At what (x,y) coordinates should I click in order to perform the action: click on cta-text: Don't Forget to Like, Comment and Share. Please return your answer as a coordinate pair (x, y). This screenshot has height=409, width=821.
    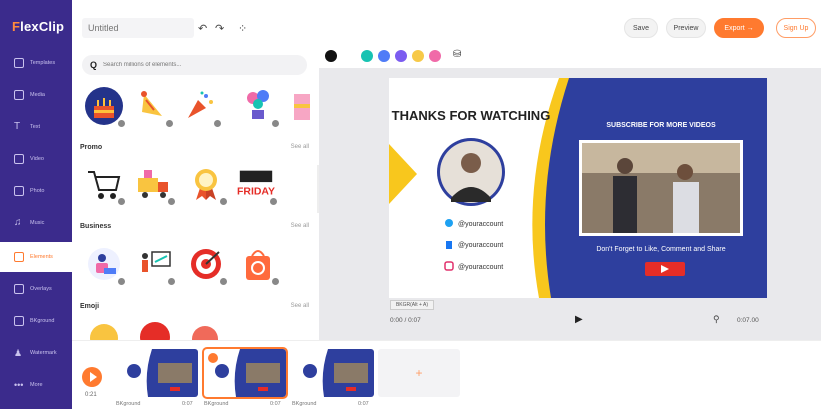
    Looking at the image, I should click on (660, 249).